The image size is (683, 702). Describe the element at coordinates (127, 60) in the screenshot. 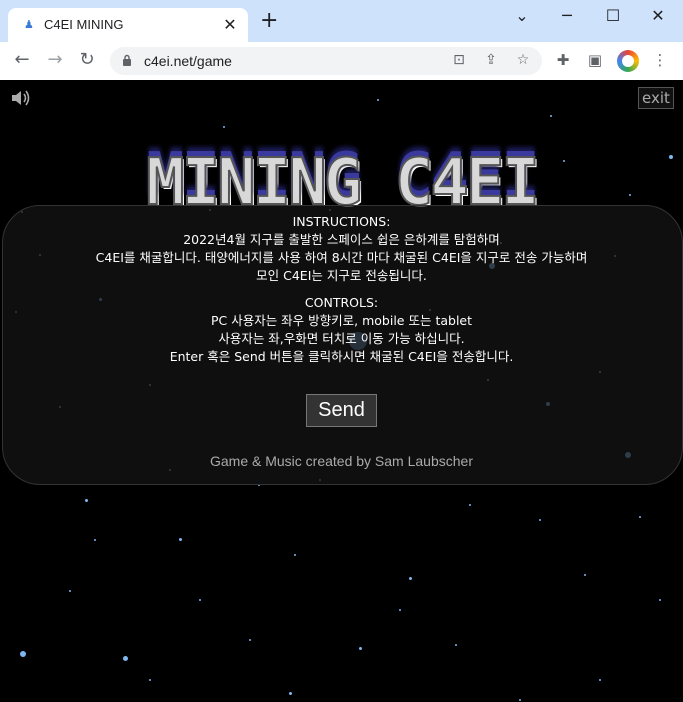

I see `lock-icon` at that location.